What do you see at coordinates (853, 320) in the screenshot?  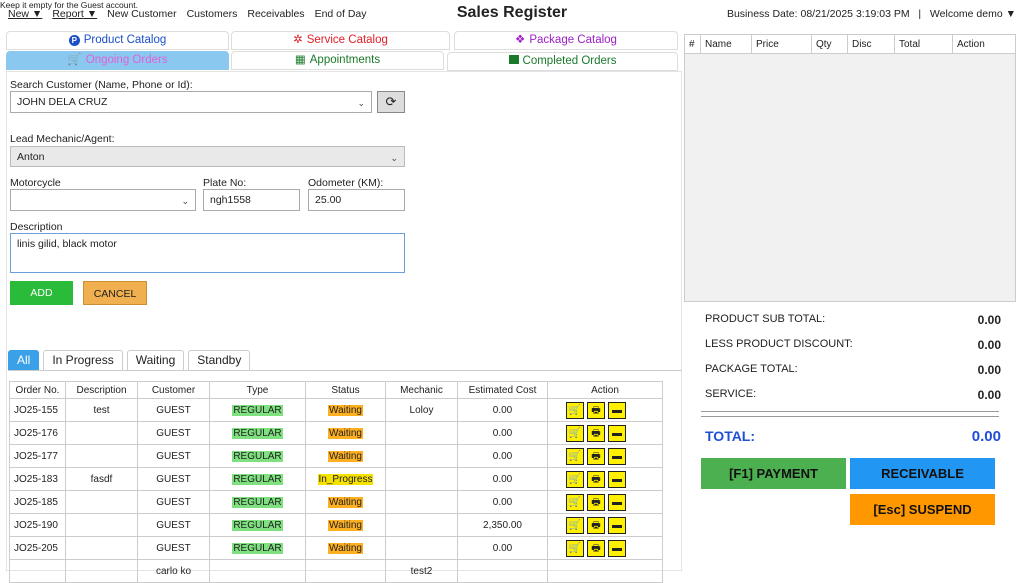 I see `product-subtotal-row: PRODUCT SUB TOTAL: 0.00` at bounding box center [853, 320].